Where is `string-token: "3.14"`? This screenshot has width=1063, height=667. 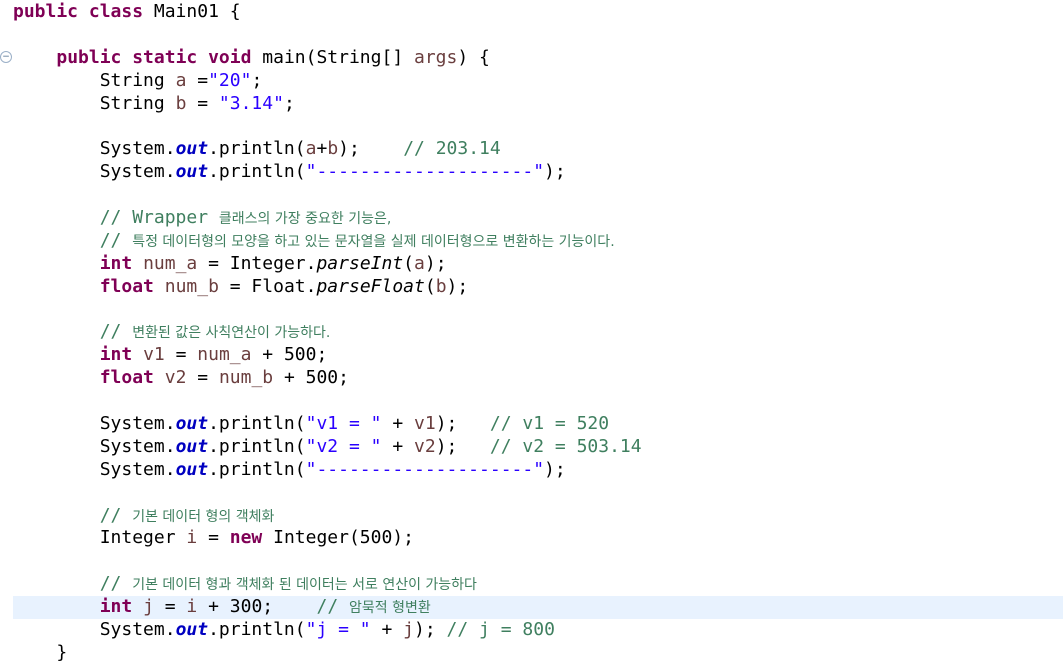 string-token: "3.14" is located at coordinates (251, 103).